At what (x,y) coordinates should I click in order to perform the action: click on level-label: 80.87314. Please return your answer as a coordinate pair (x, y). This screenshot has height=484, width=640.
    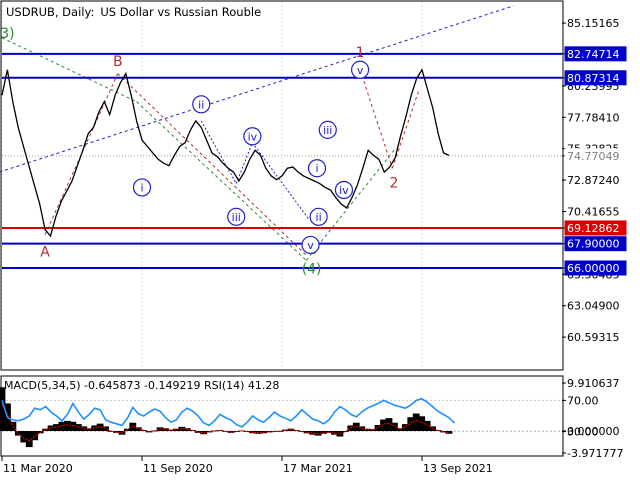
    Looking at the image, I should click on (593, 78).